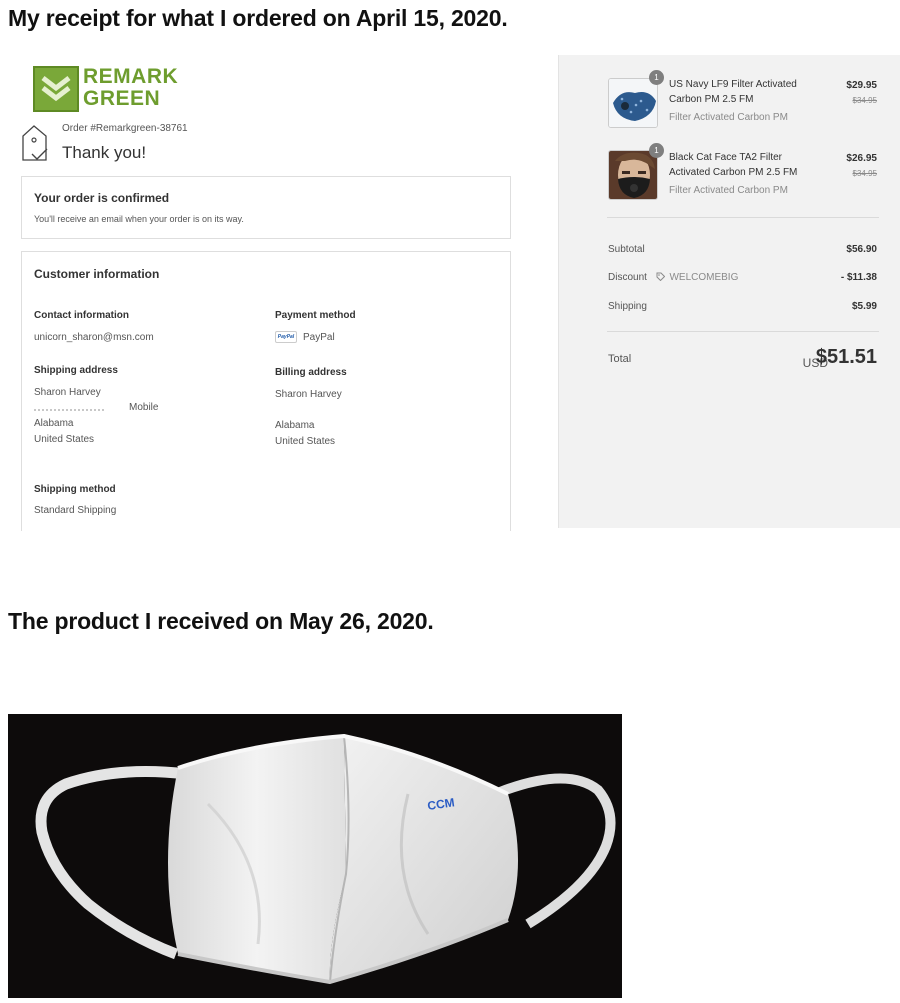 This screenshot has width=900, height=1003. I want to click on shipping-name: Sharon Harvey, so click(67, 392).